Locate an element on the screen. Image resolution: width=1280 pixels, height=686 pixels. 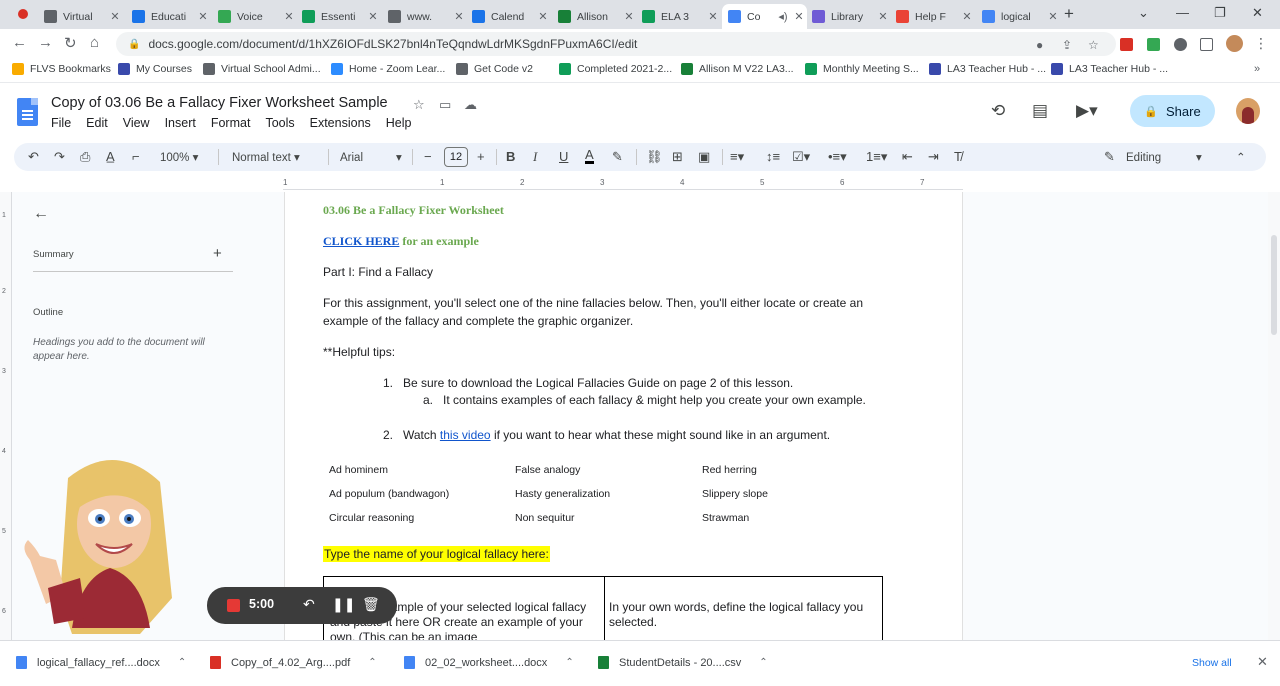
this-video-link: this video is located at coordinates (465, 435).